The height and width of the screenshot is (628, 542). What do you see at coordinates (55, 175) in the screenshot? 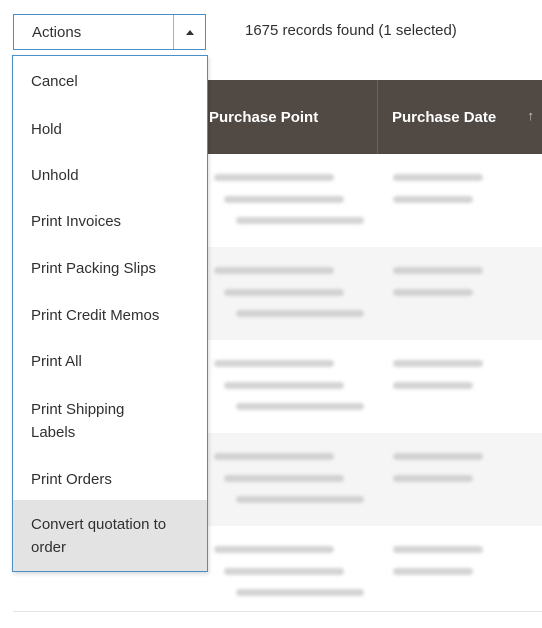
I see `menu-item-label: Unhold` at bounding box center [55, 175].